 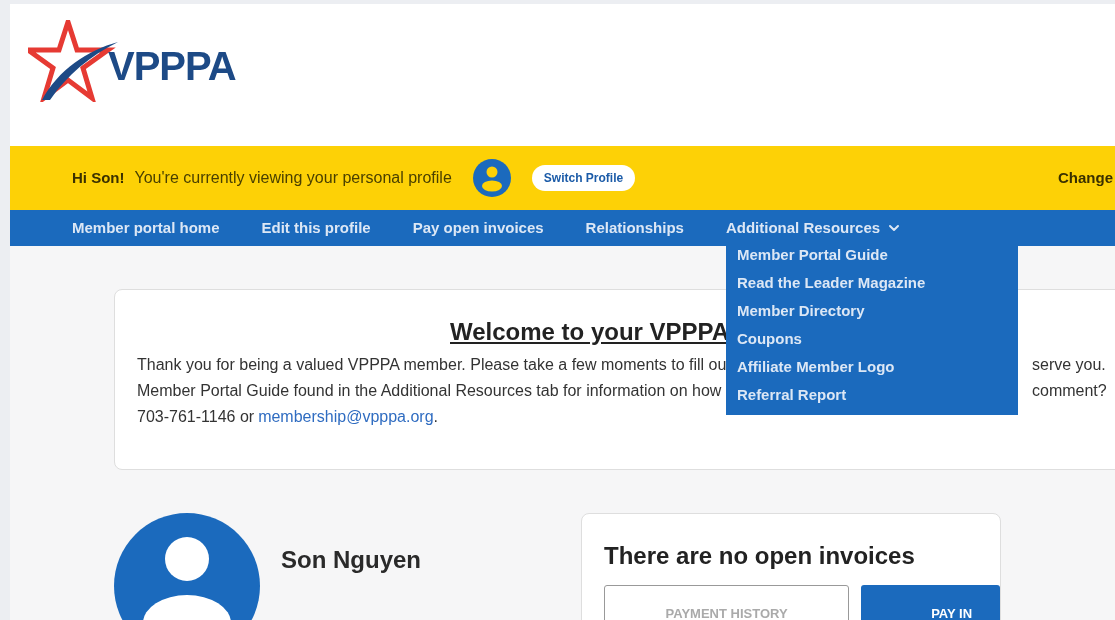 What do you see at coordinates (634, 228) in the screenshot?
I see `nav-link: Relationships` at bounding box center [634, 228].